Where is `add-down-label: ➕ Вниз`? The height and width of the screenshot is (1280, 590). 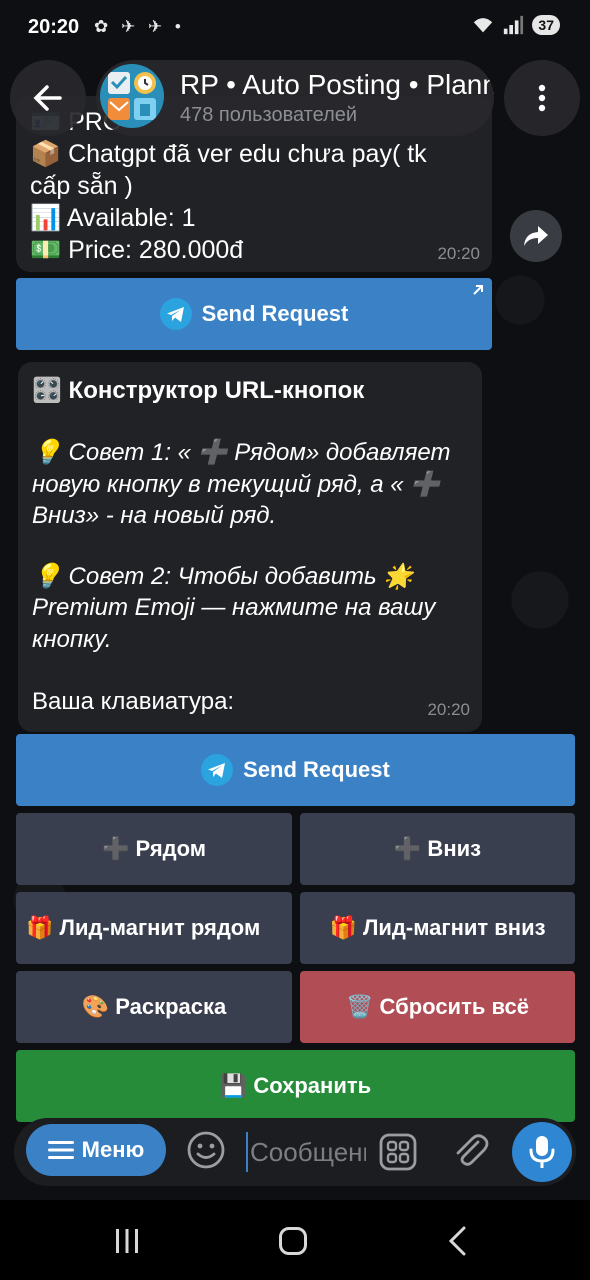 add-down-label: ➕ Вниз is located at coordinates (437, 848).